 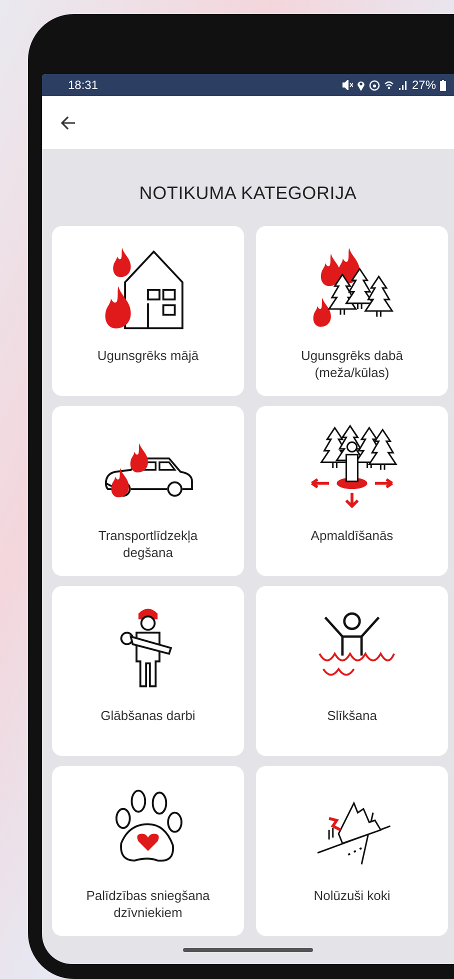 I want to click on category-card: Ugunsgrēks dabā (meža/kūlas), so click(x=352, y=311).